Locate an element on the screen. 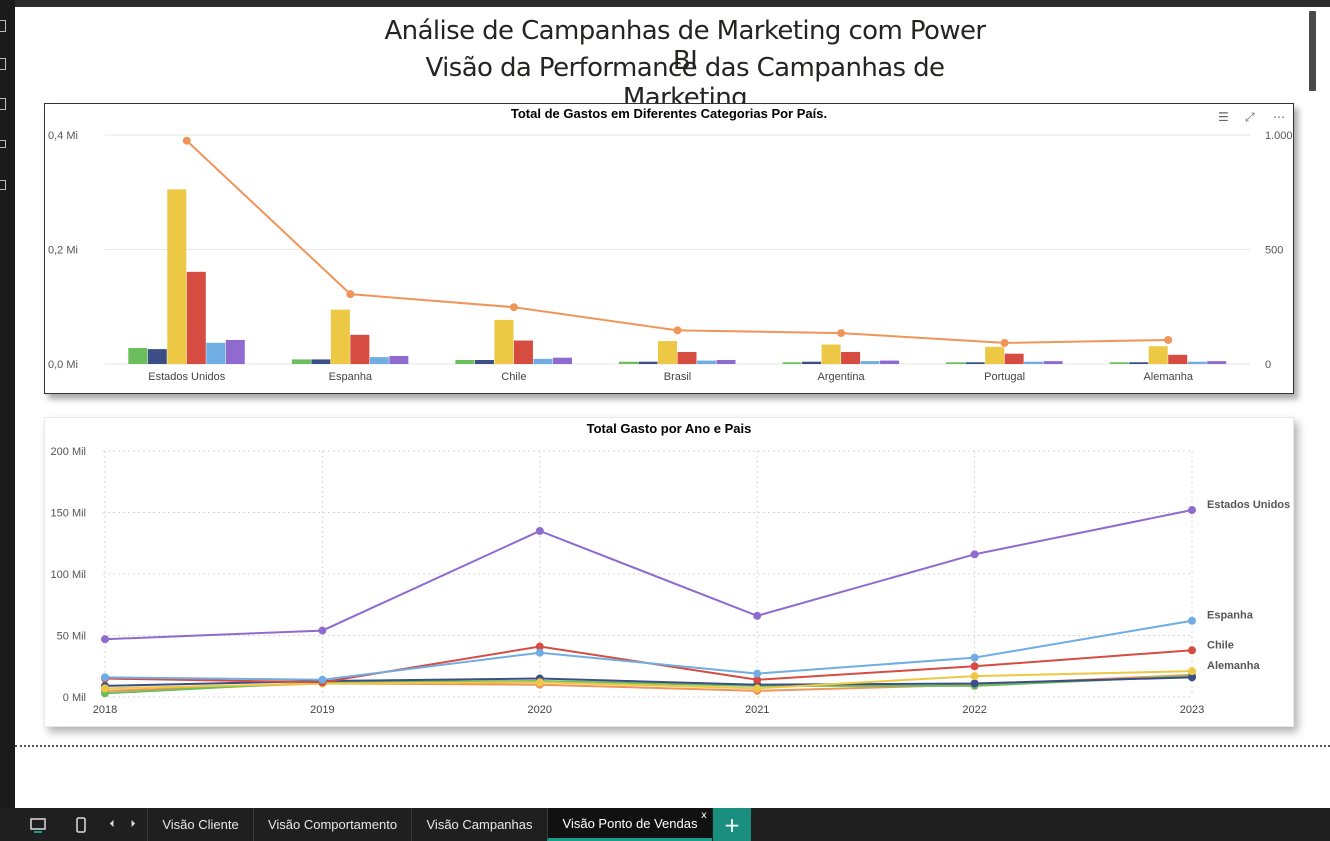  series-label: Espanha is located at coordinates (1230, 616).